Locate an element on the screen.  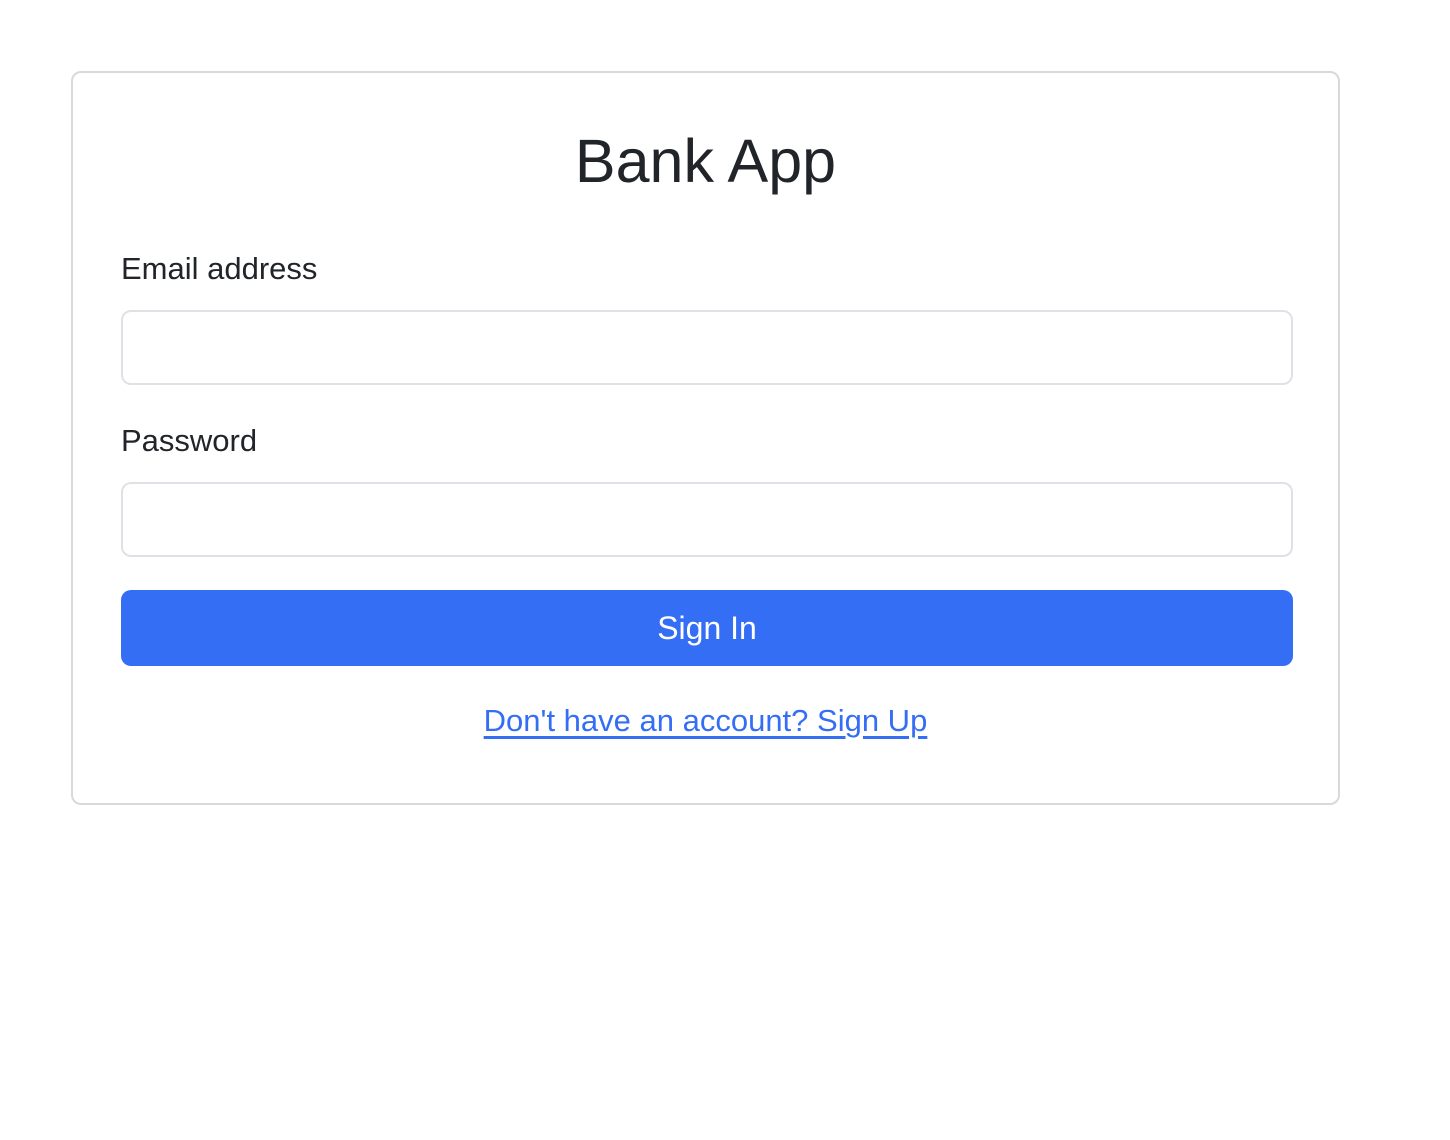
page-title: Bank App is located at coordinates (705, 161).